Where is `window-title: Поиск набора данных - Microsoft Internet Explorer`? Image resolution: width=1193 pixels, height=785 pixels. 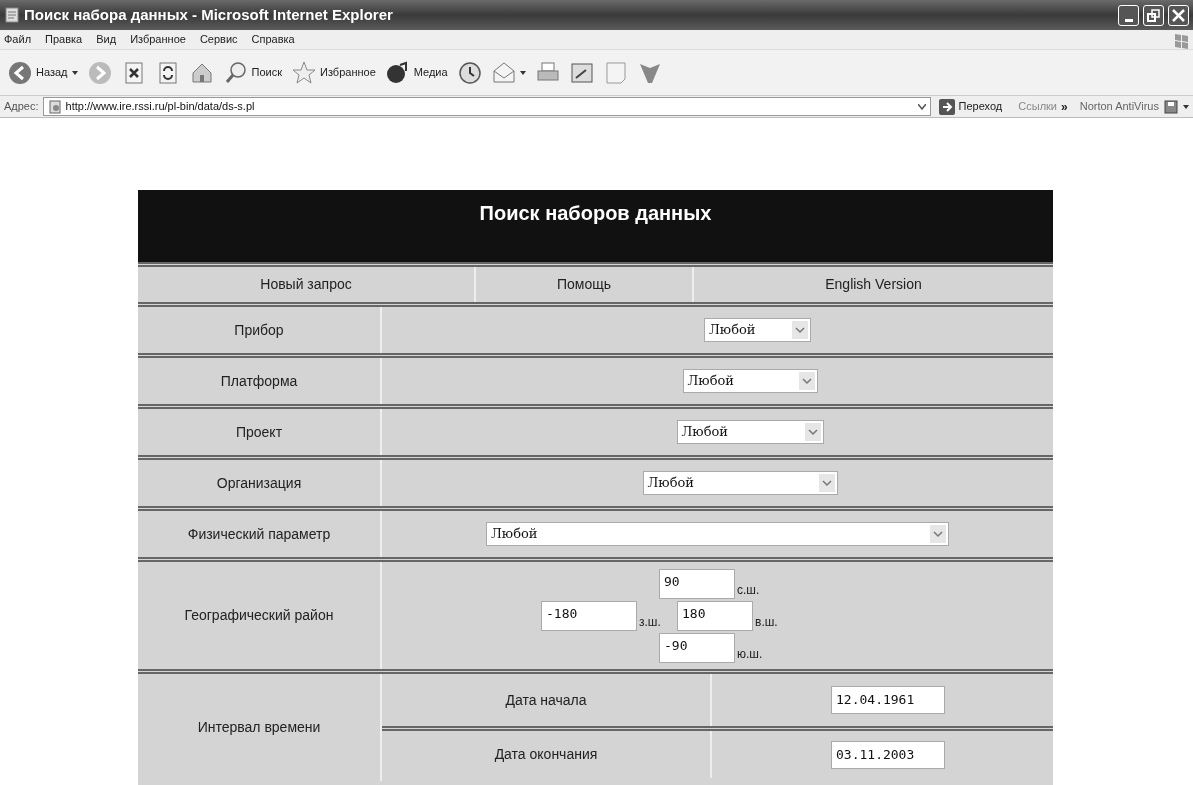
window-title: Поиск набора данных - Microsoft Internet Explorer is located at coordinates (209, 14).